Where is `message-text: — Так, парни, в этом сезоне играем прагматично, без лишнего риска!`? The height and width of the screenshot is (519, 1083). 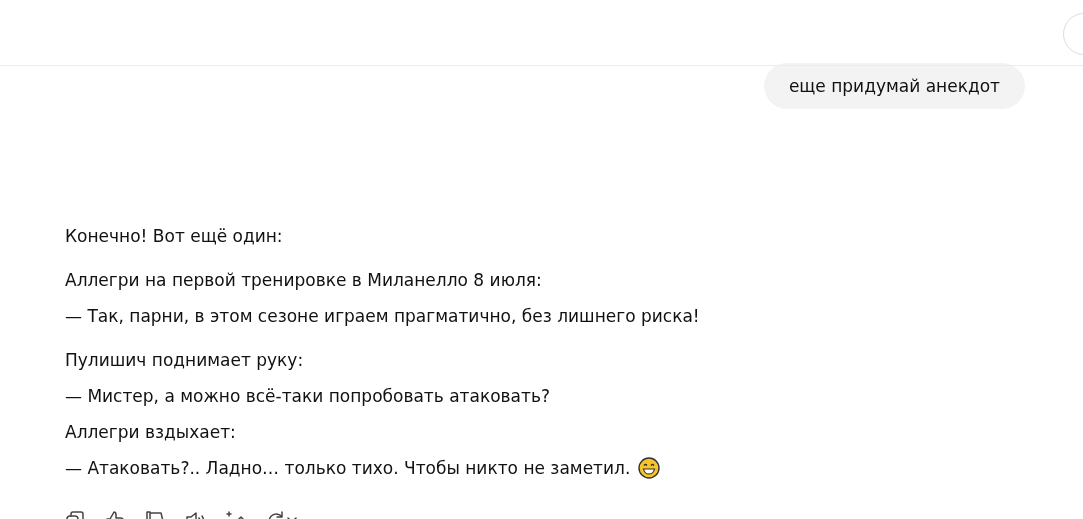 message-text: — Так, парни, в этом сезоне играем прагматично, без лишнего риска! is located at coordinates (382, 316).